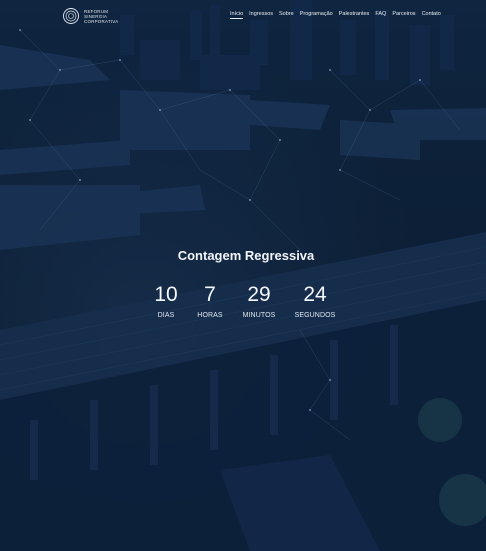 The width and height of the screenshot is (486, 551). Describe the element at coordinates (431, 15) in the screenshot. I see `nav-contato: Contato` at that location.